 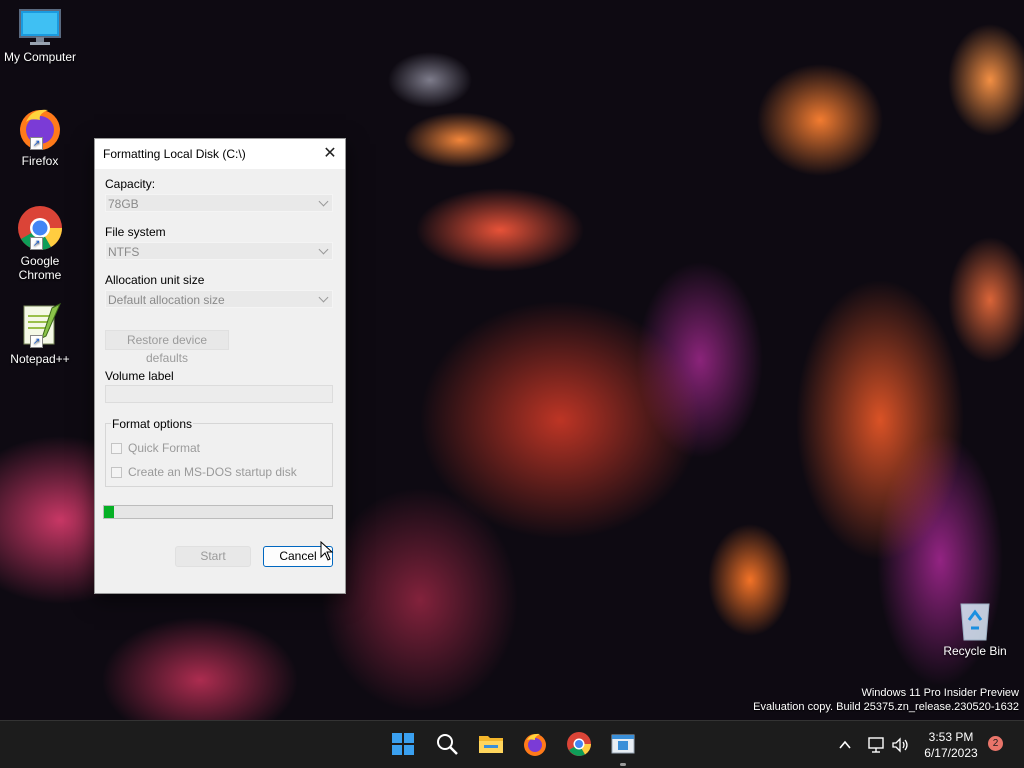 What do you see at coordinates (40, 136) in the screenshot?
I see `desktop-icon-firefox: ↗ Firefox` at bounding box center [40, 136].